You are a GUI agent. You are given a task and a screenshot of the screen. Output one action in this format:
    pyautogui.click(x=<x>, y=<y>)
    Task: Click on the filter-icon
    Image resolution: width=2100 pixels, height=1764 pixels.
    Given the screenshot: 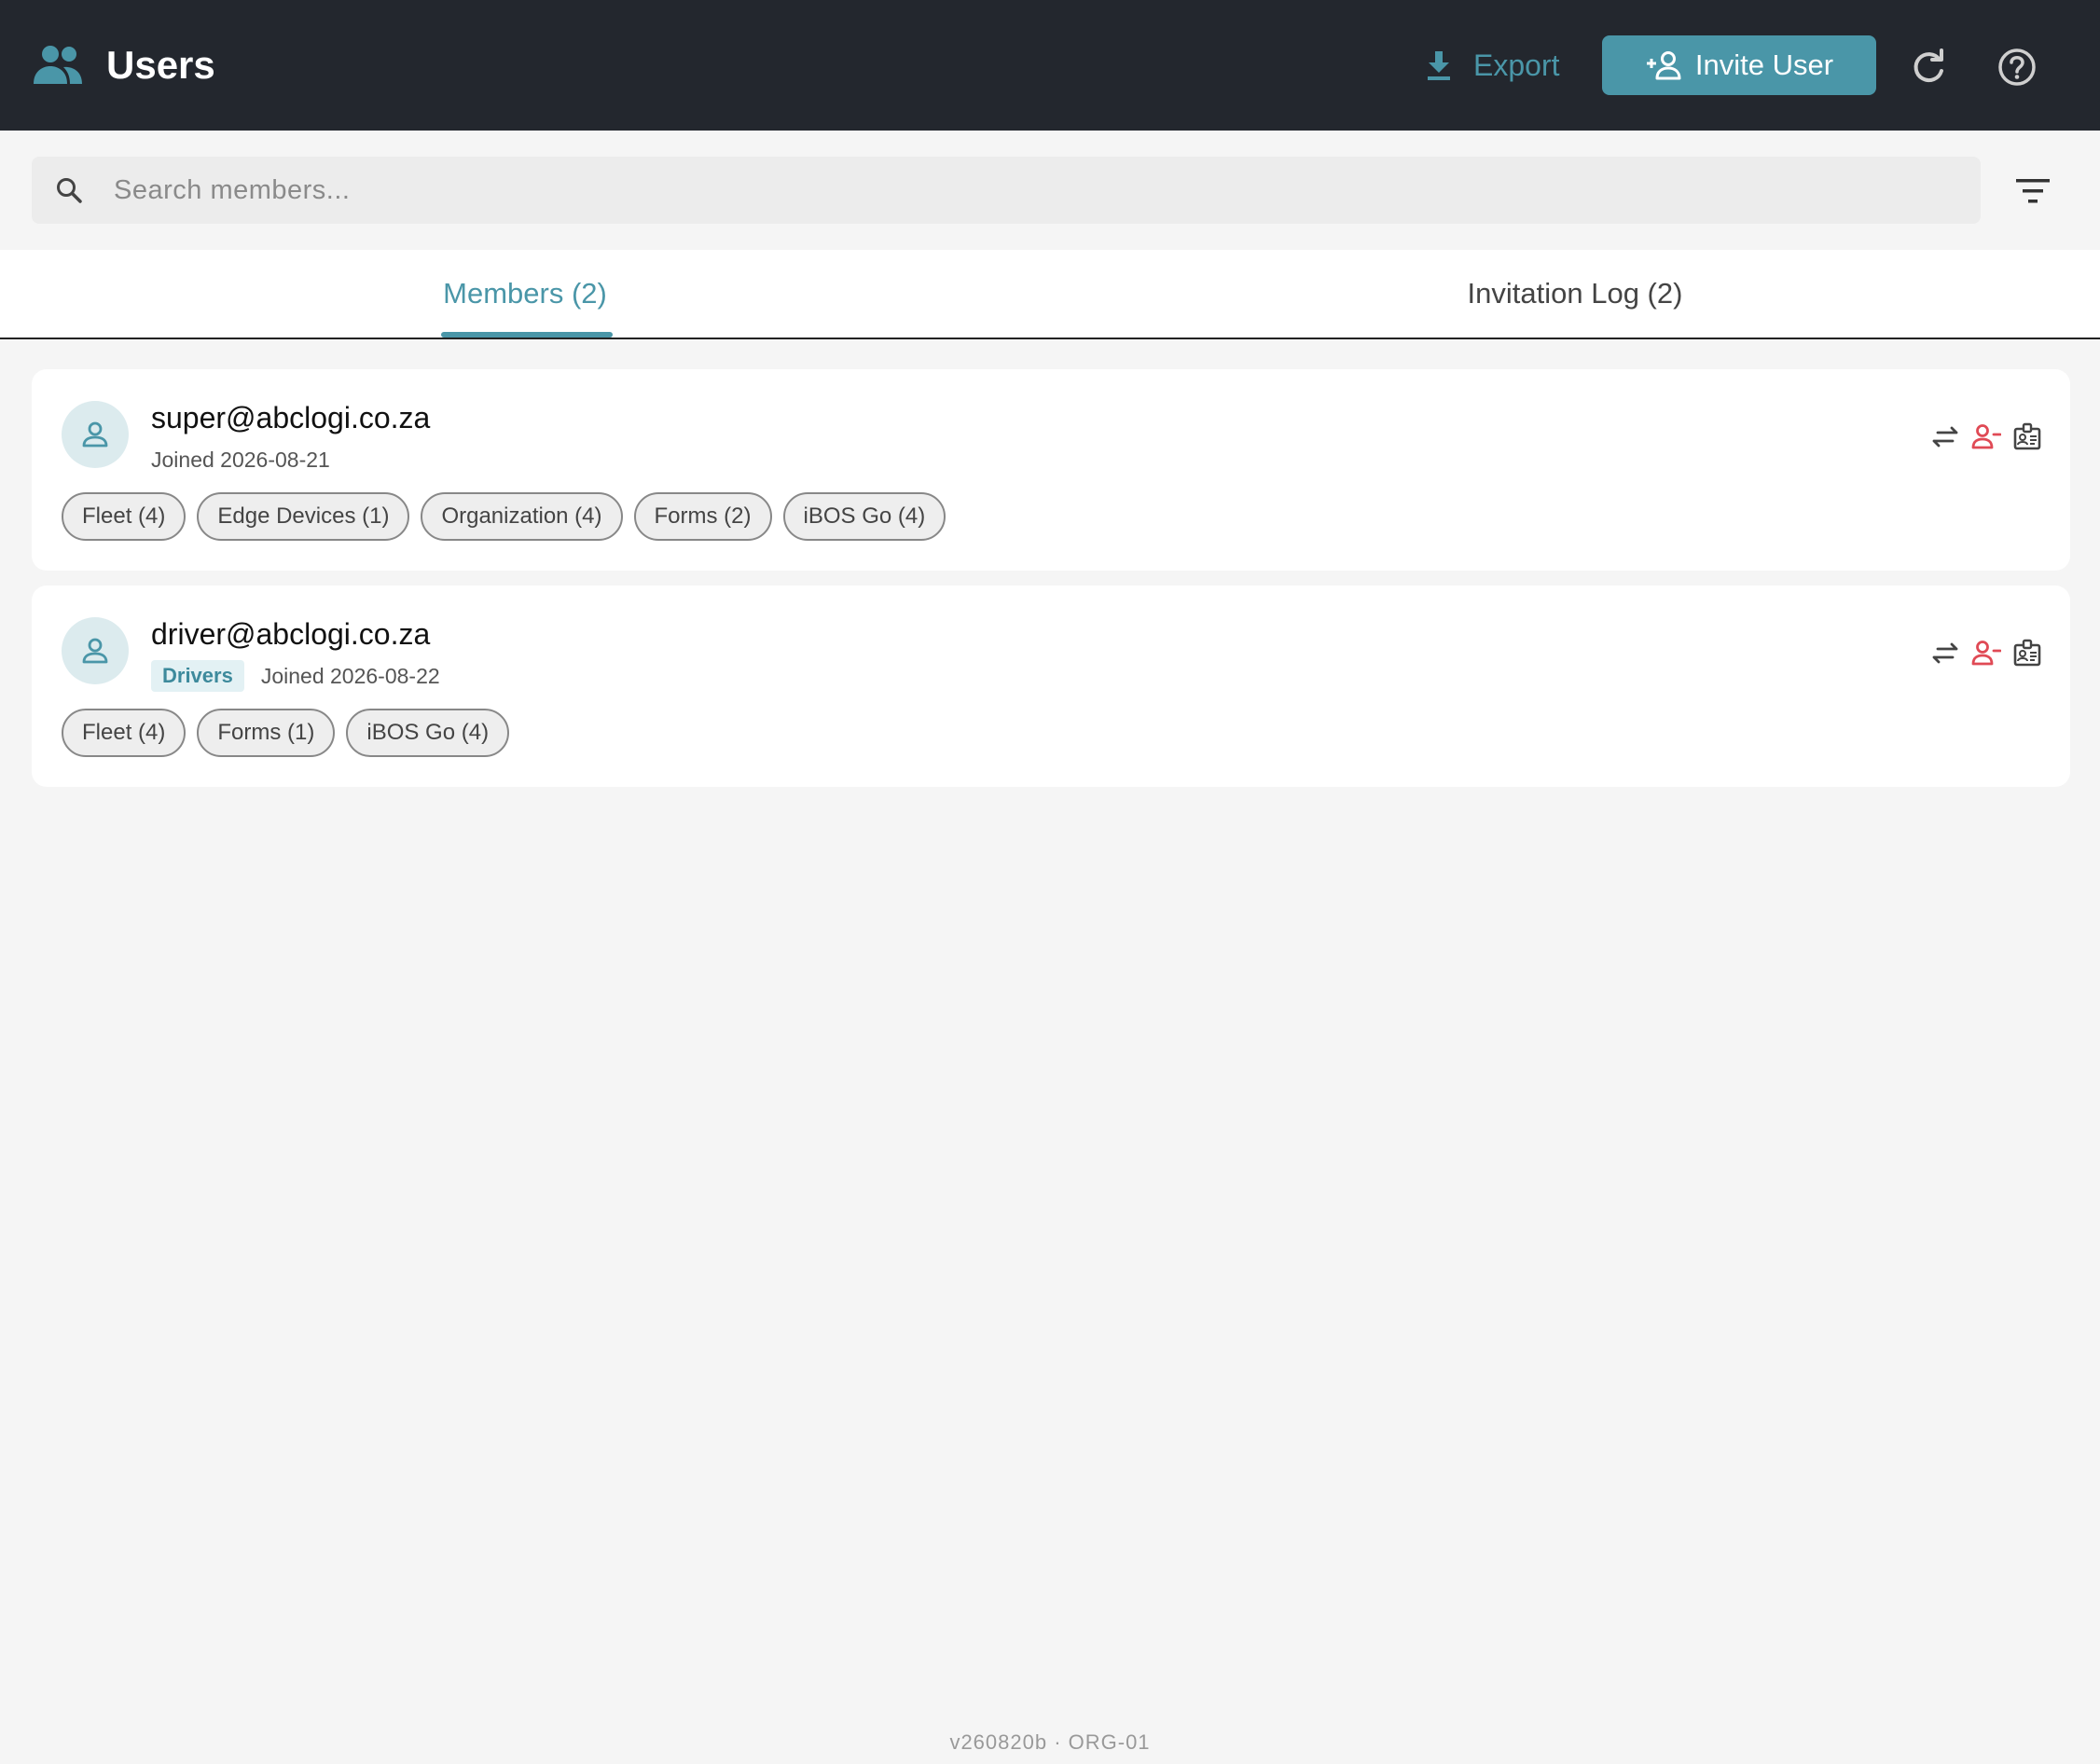 What is the action you would take?
    pyautogui.click(x=2033, y=191)
    